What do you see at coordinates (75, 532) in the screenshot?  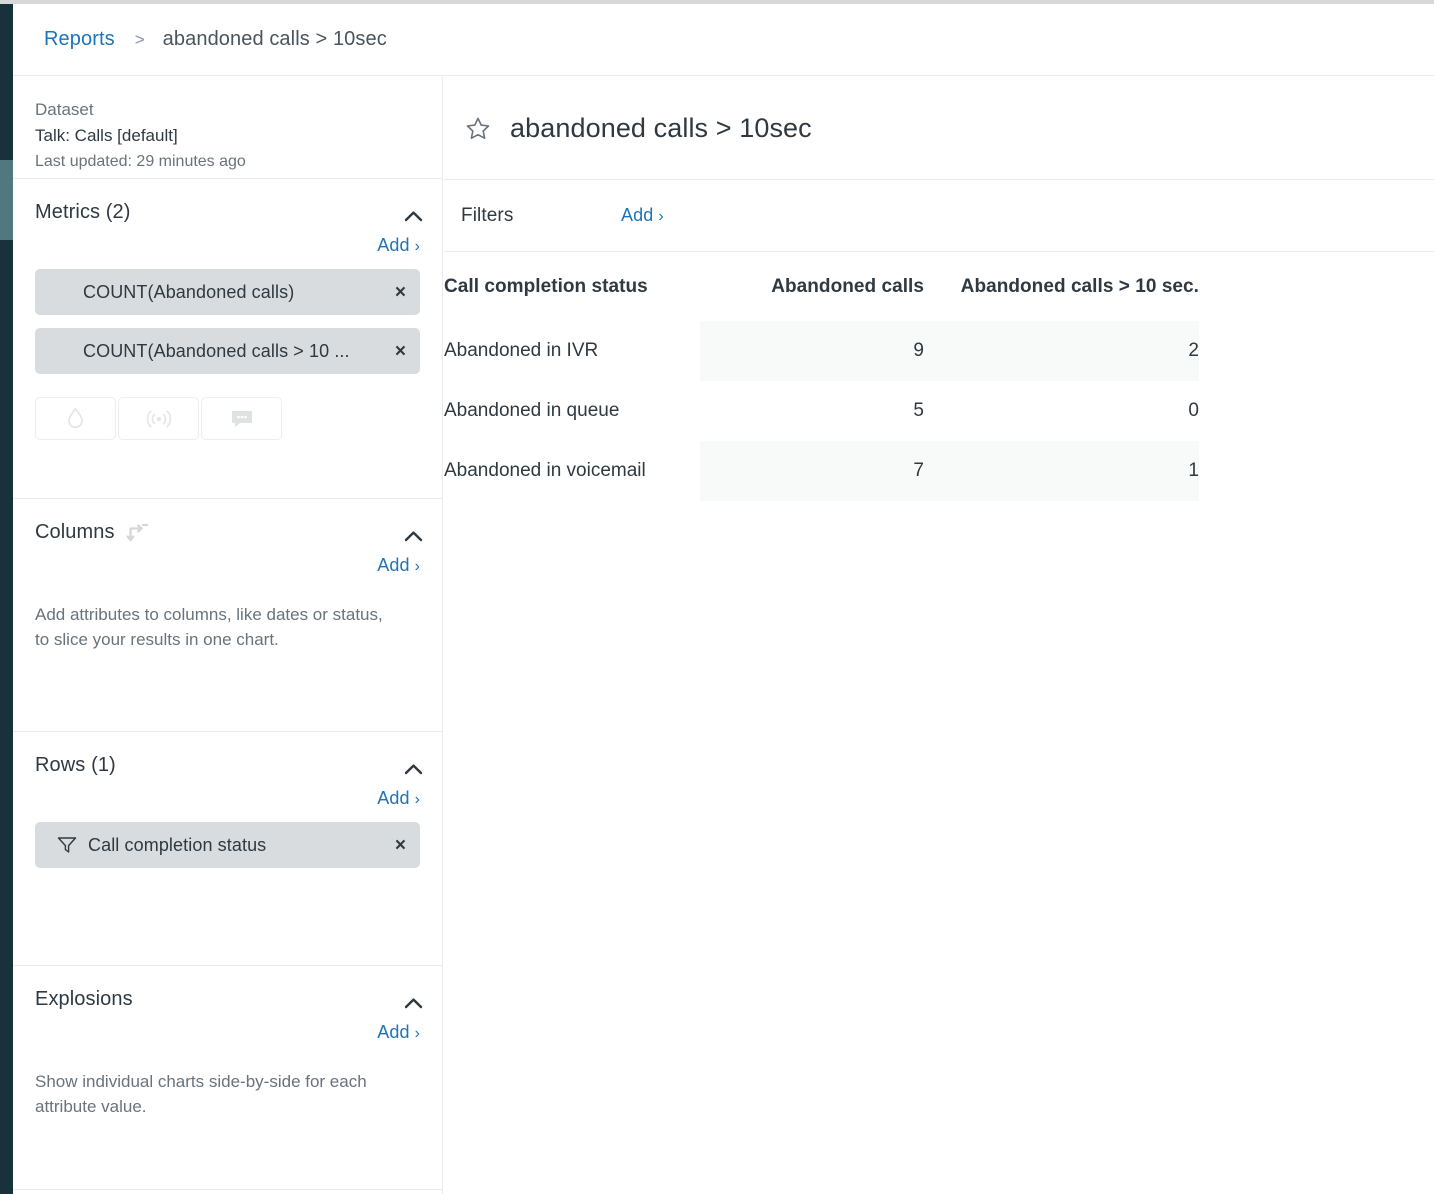 I see `section-columns-title: Columns` at bounding box center [75, 532].